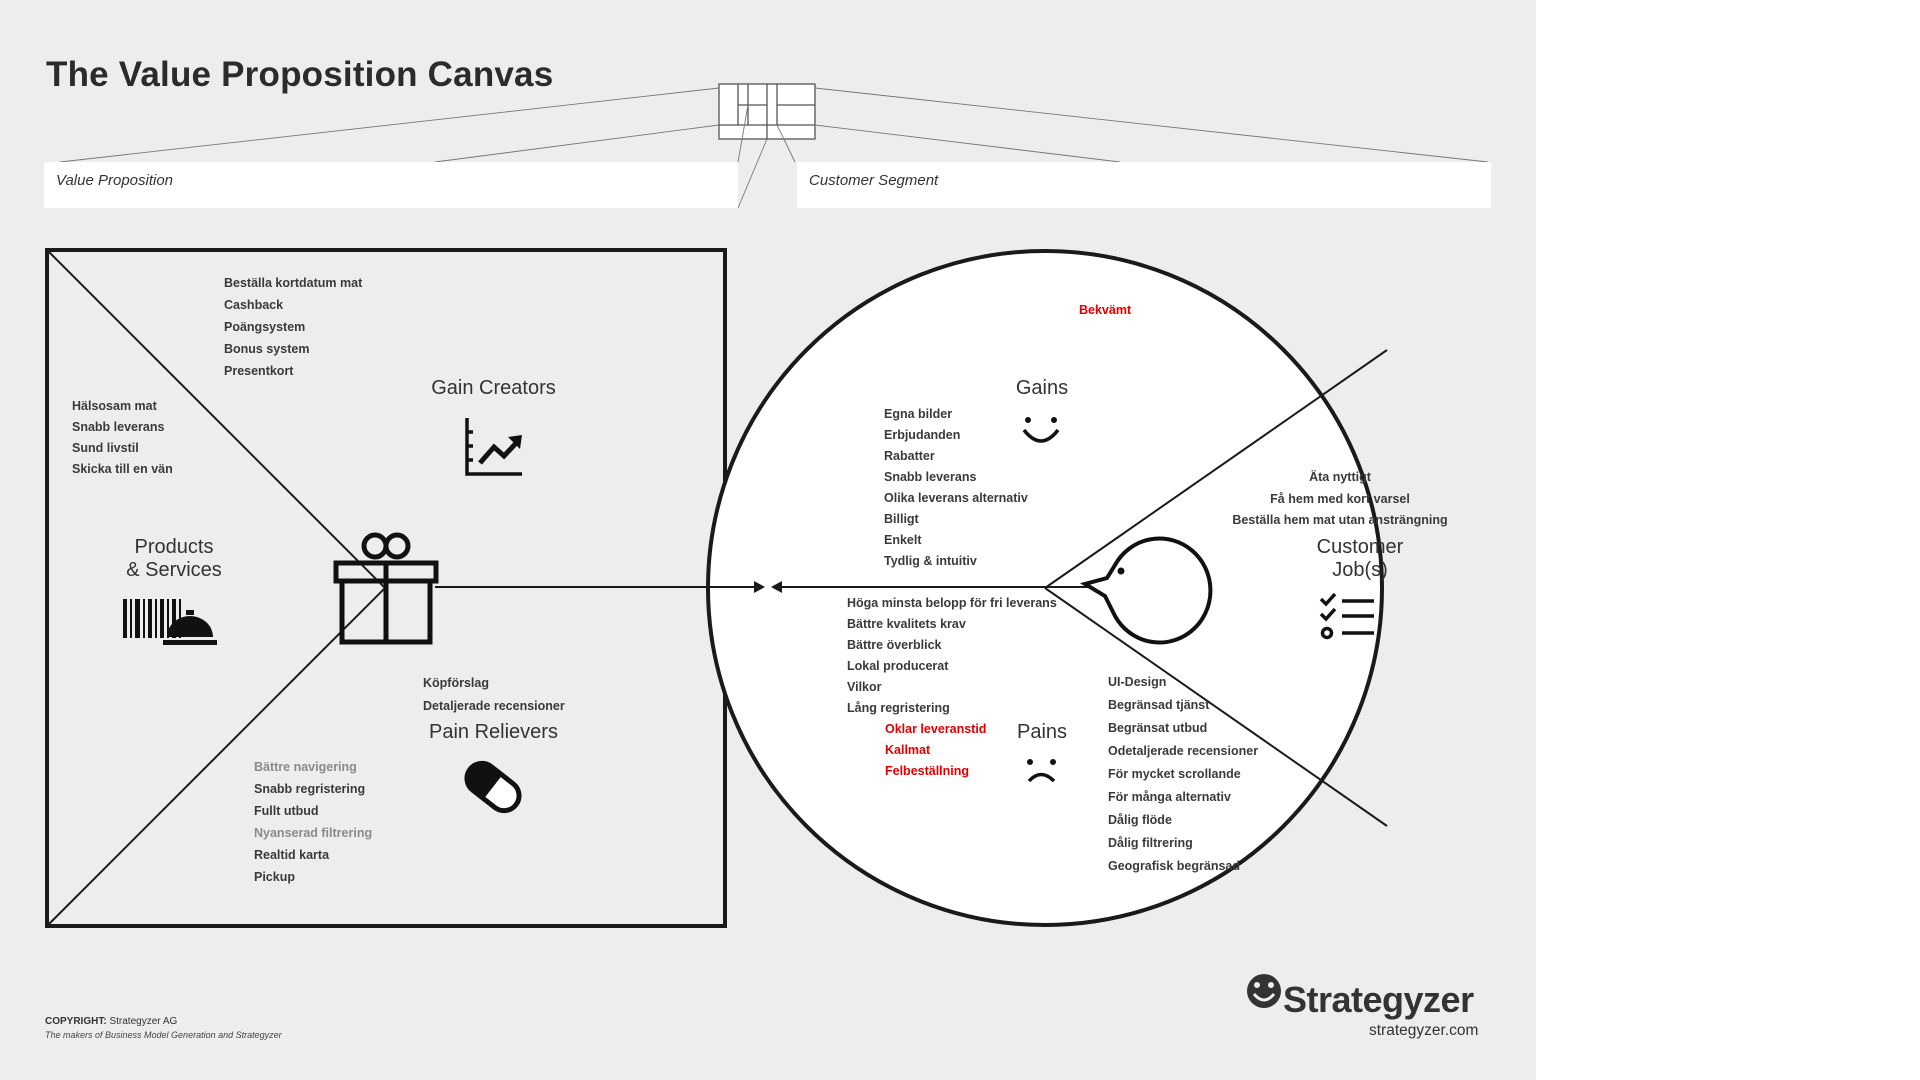 The height and width of the screenshot is (1080, 1920). I want to click on value-proposition-label: Value Proposition, so click(115, 180).